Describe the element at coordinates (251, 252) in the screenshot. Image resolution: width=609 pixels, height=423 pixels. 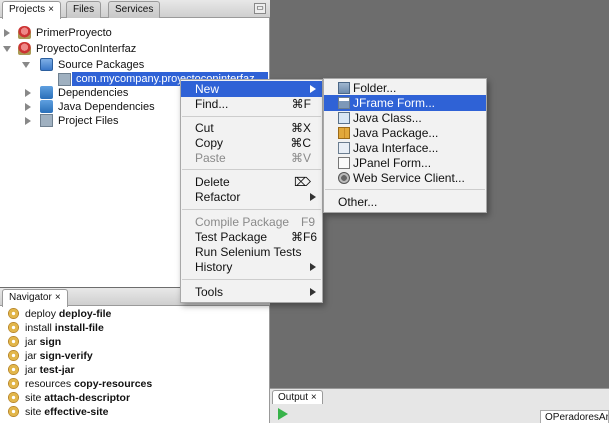
I see `menu-item-run-selenium-tests: Run Selenium Tests` at that location.